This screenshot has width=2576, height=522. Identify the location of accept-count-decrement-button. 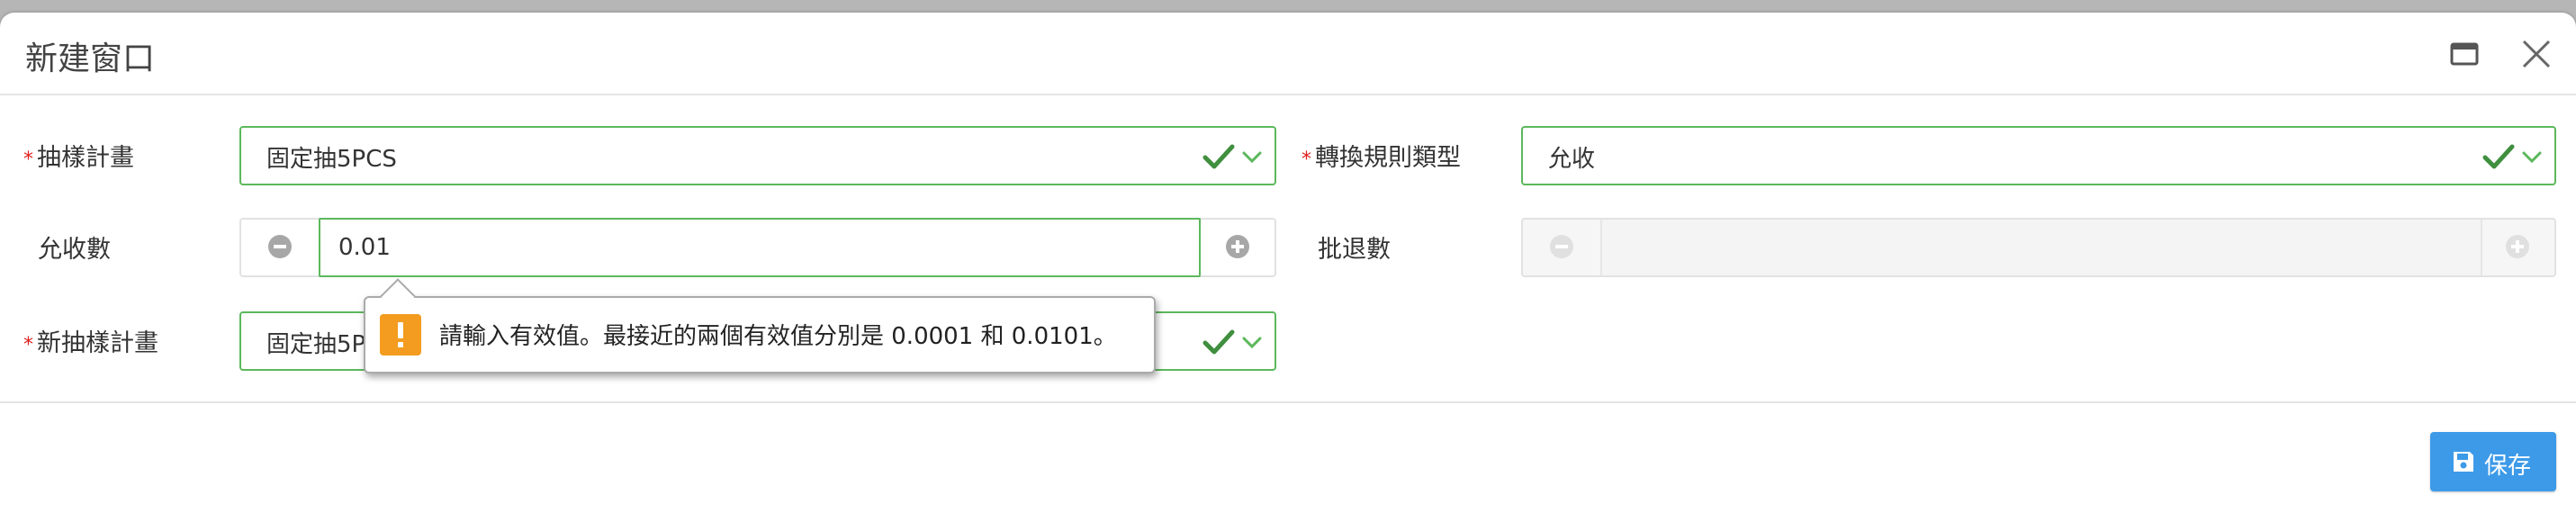
(280, 247).